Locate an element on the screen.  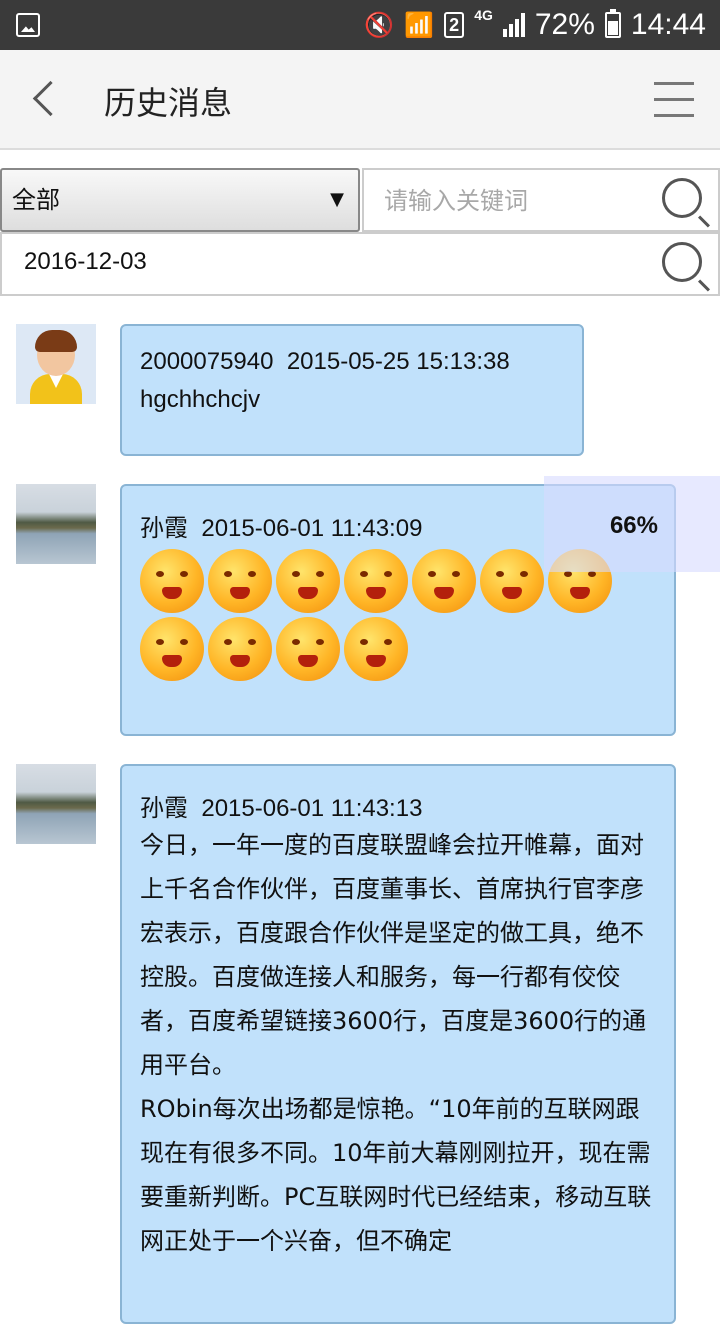
chevron-left-icon is located at coordinates (44, 100).